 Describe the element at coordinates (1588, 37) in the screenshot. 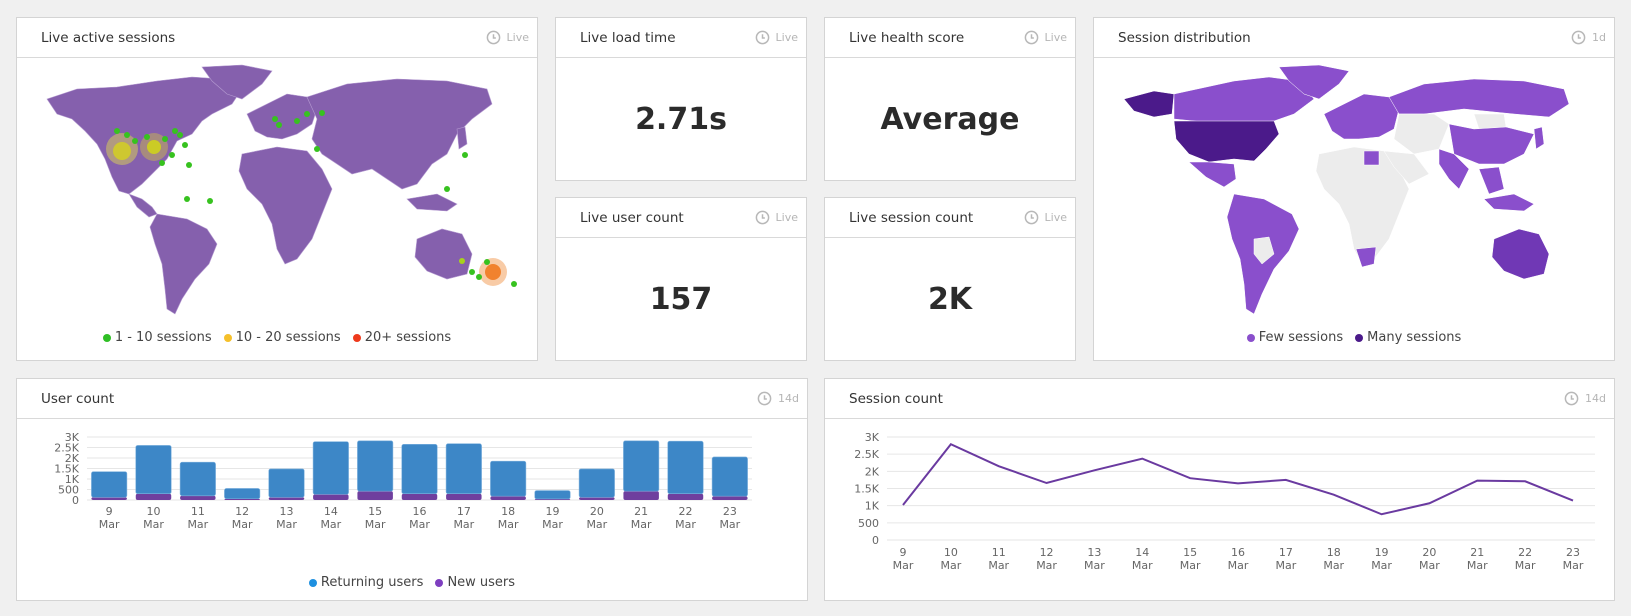

I see `time-range: 1d` at that location.